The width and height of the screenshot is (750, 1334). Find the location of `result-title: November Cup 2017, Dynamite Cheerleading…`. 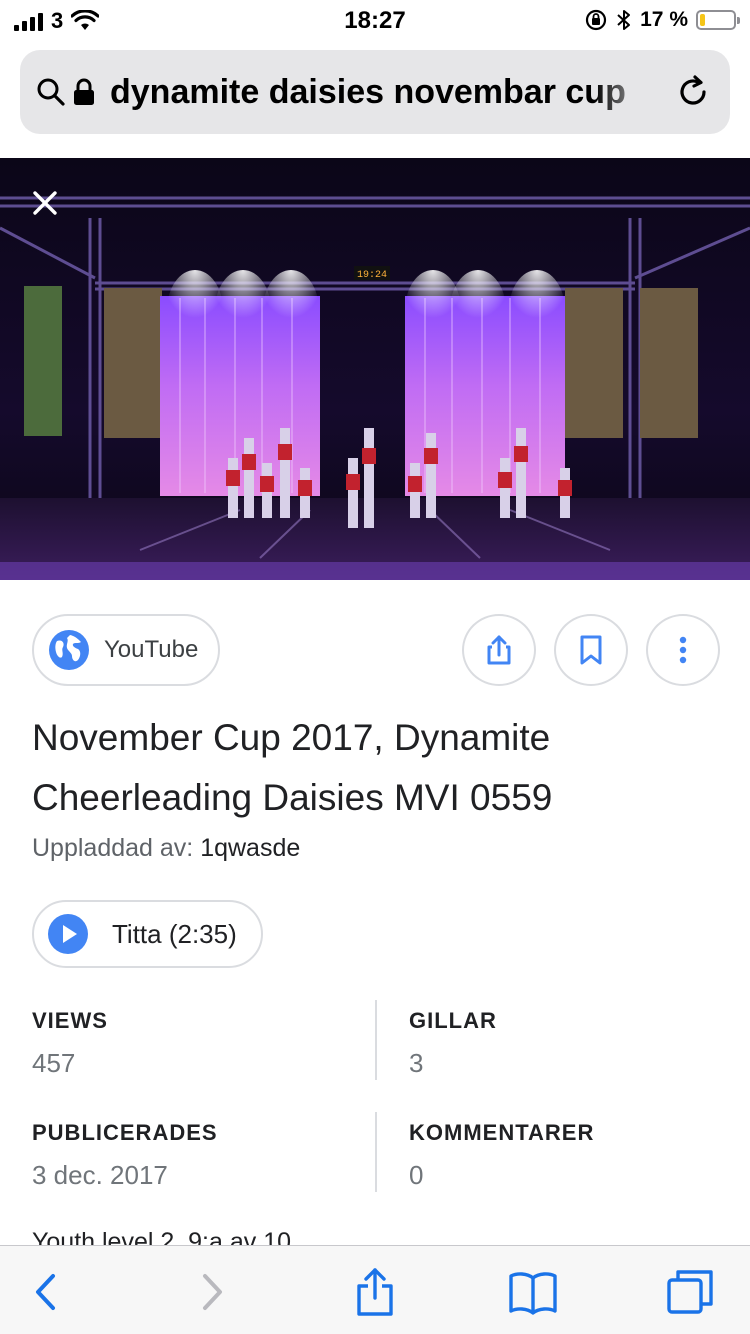

result-title: November Cup 2017, Dynamite Cheerleading… is located at coordinates (377, 768).